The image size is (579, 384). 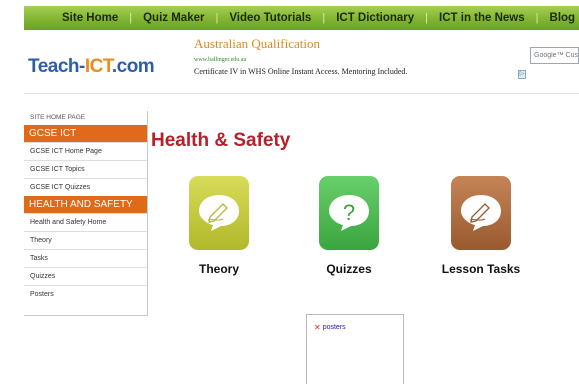 What do you see at coordinates (85, 222) in the screenshot?
I see `sidebar-item-hs-home: Health and Safety Home` at bounding box center [85, 222].